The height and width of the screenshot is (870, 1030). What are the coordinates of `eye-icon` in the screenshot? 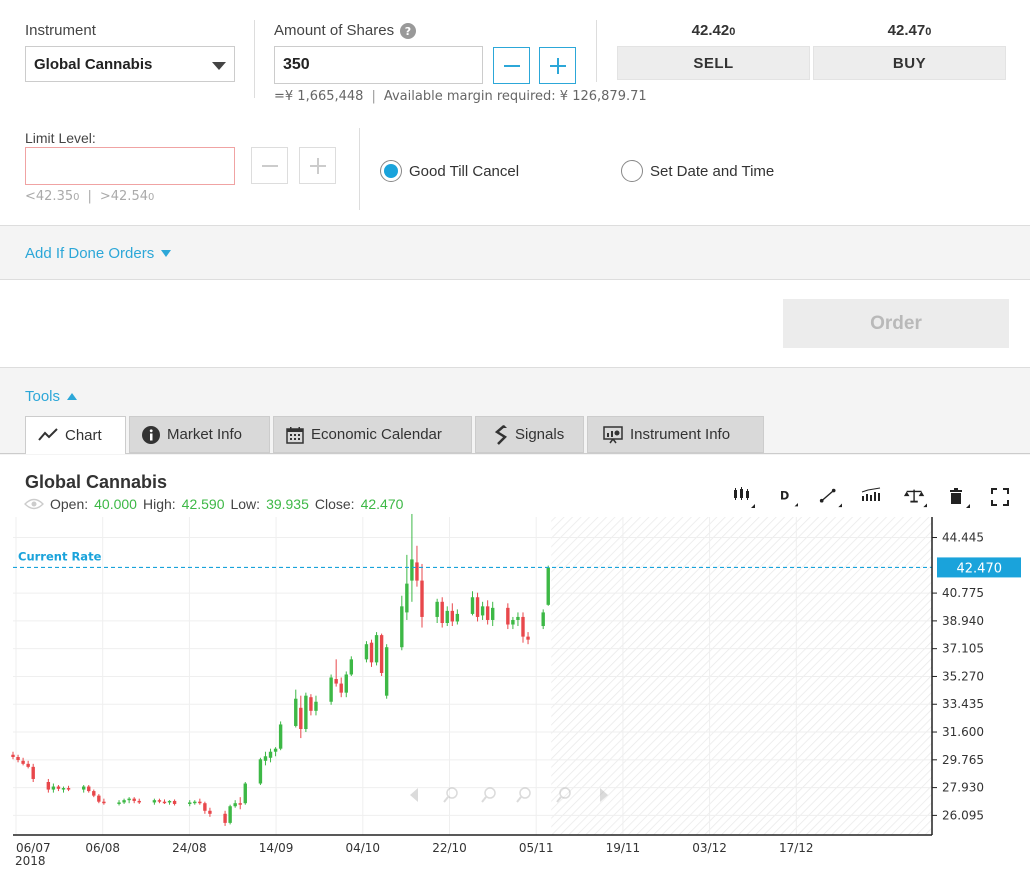 It's located at (34, 504).